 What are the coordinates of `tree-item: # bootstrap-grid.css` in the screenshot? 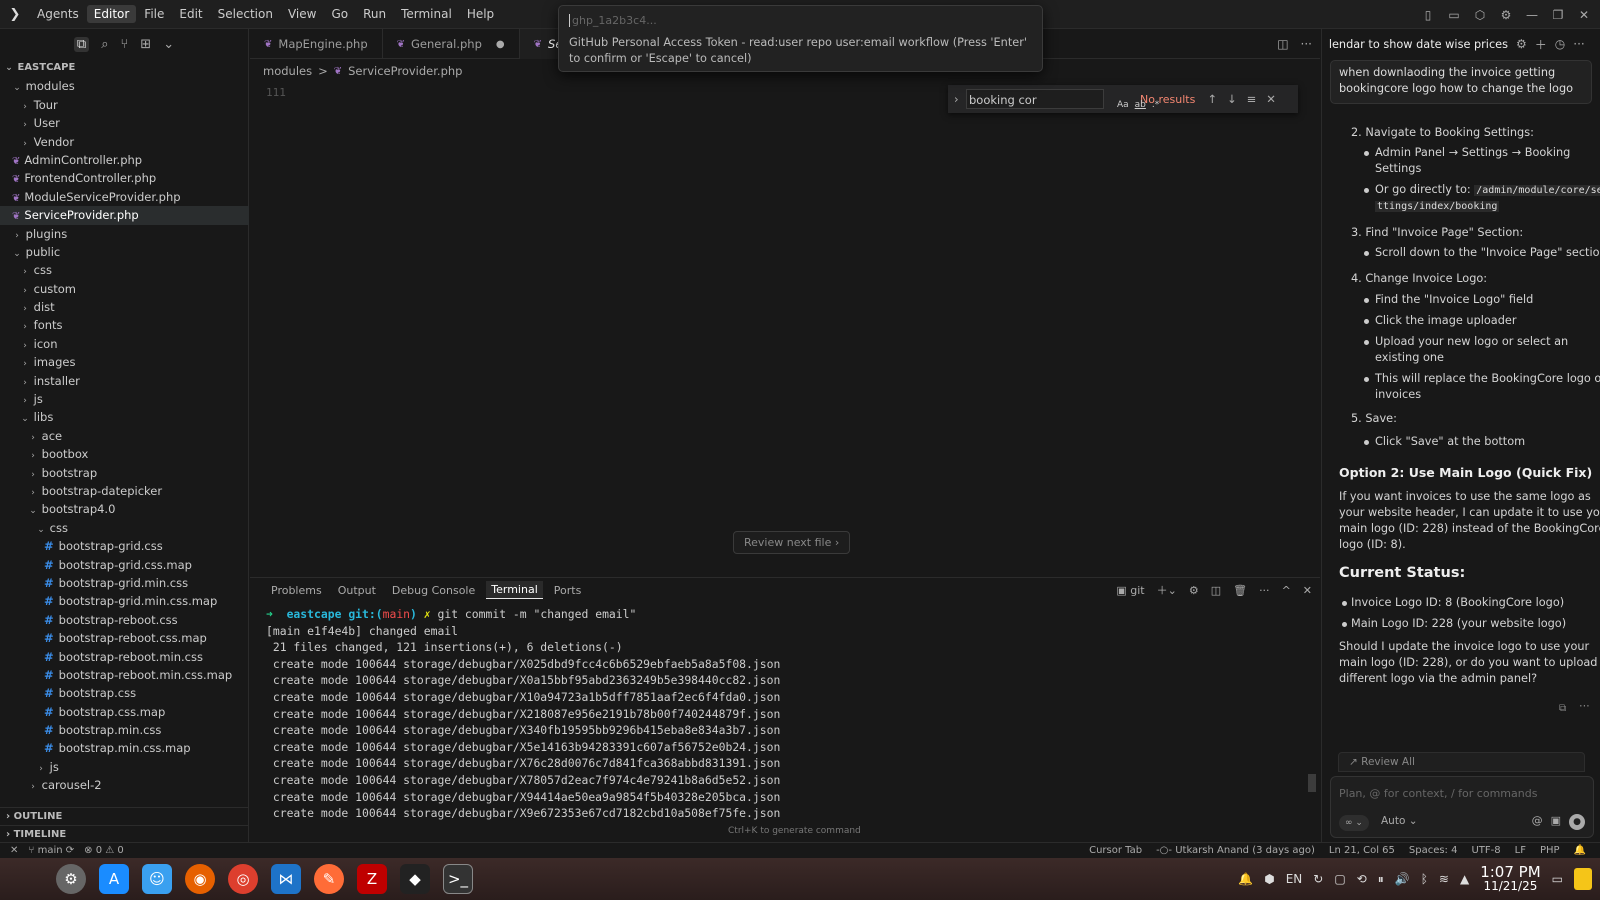 It's located at (124, 546).